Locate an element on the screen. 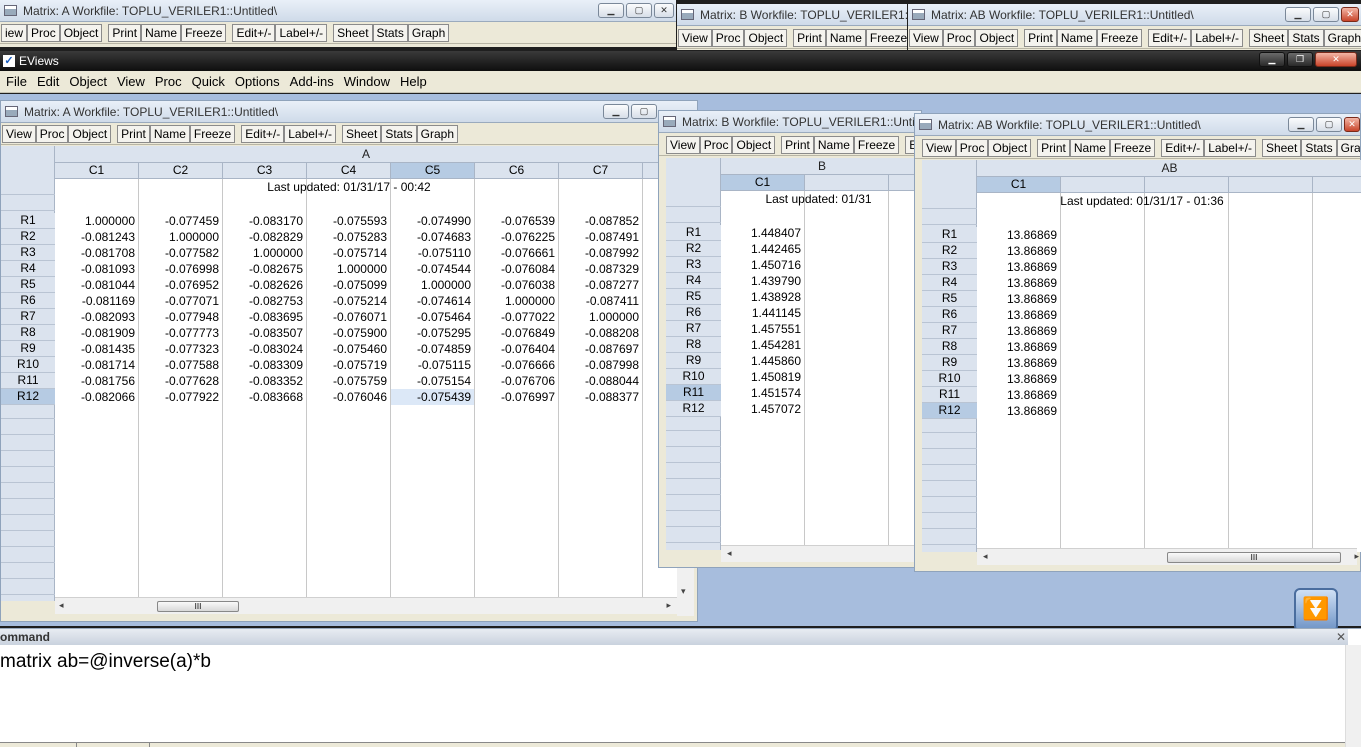 Image resolution: width=1361 pixels, height=747 pixels. toolbar-name-button: Name is located at coordinates (169, 133).